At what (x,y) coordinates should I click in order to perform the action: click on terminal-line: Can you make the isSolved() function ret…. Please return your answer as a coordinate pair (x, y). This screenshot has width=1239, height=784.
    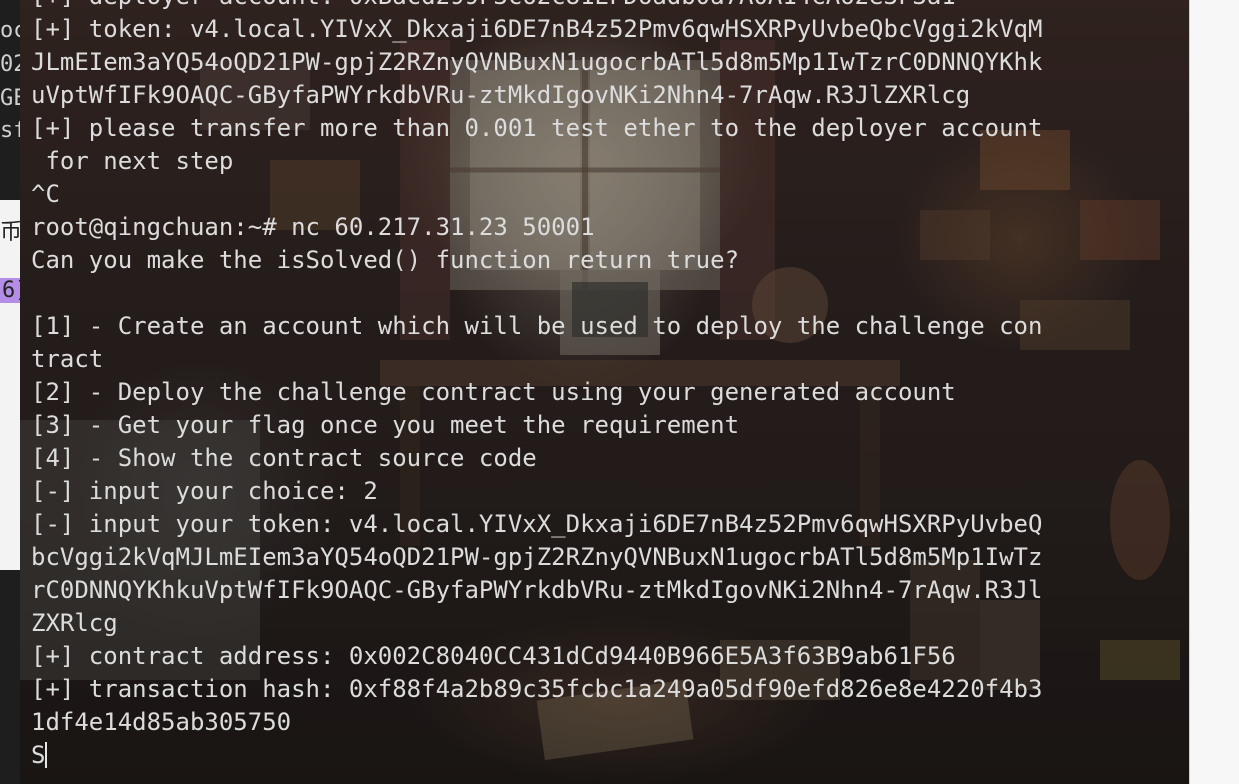
    Looking at the image, I should click on (385, 260).